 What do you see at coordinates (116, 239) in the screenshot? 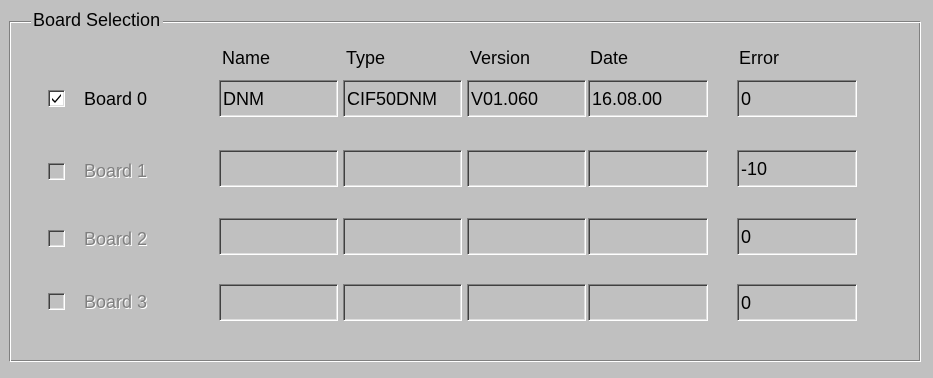
I see `board-2-label: Board 2` at bounding box center [116, 239].